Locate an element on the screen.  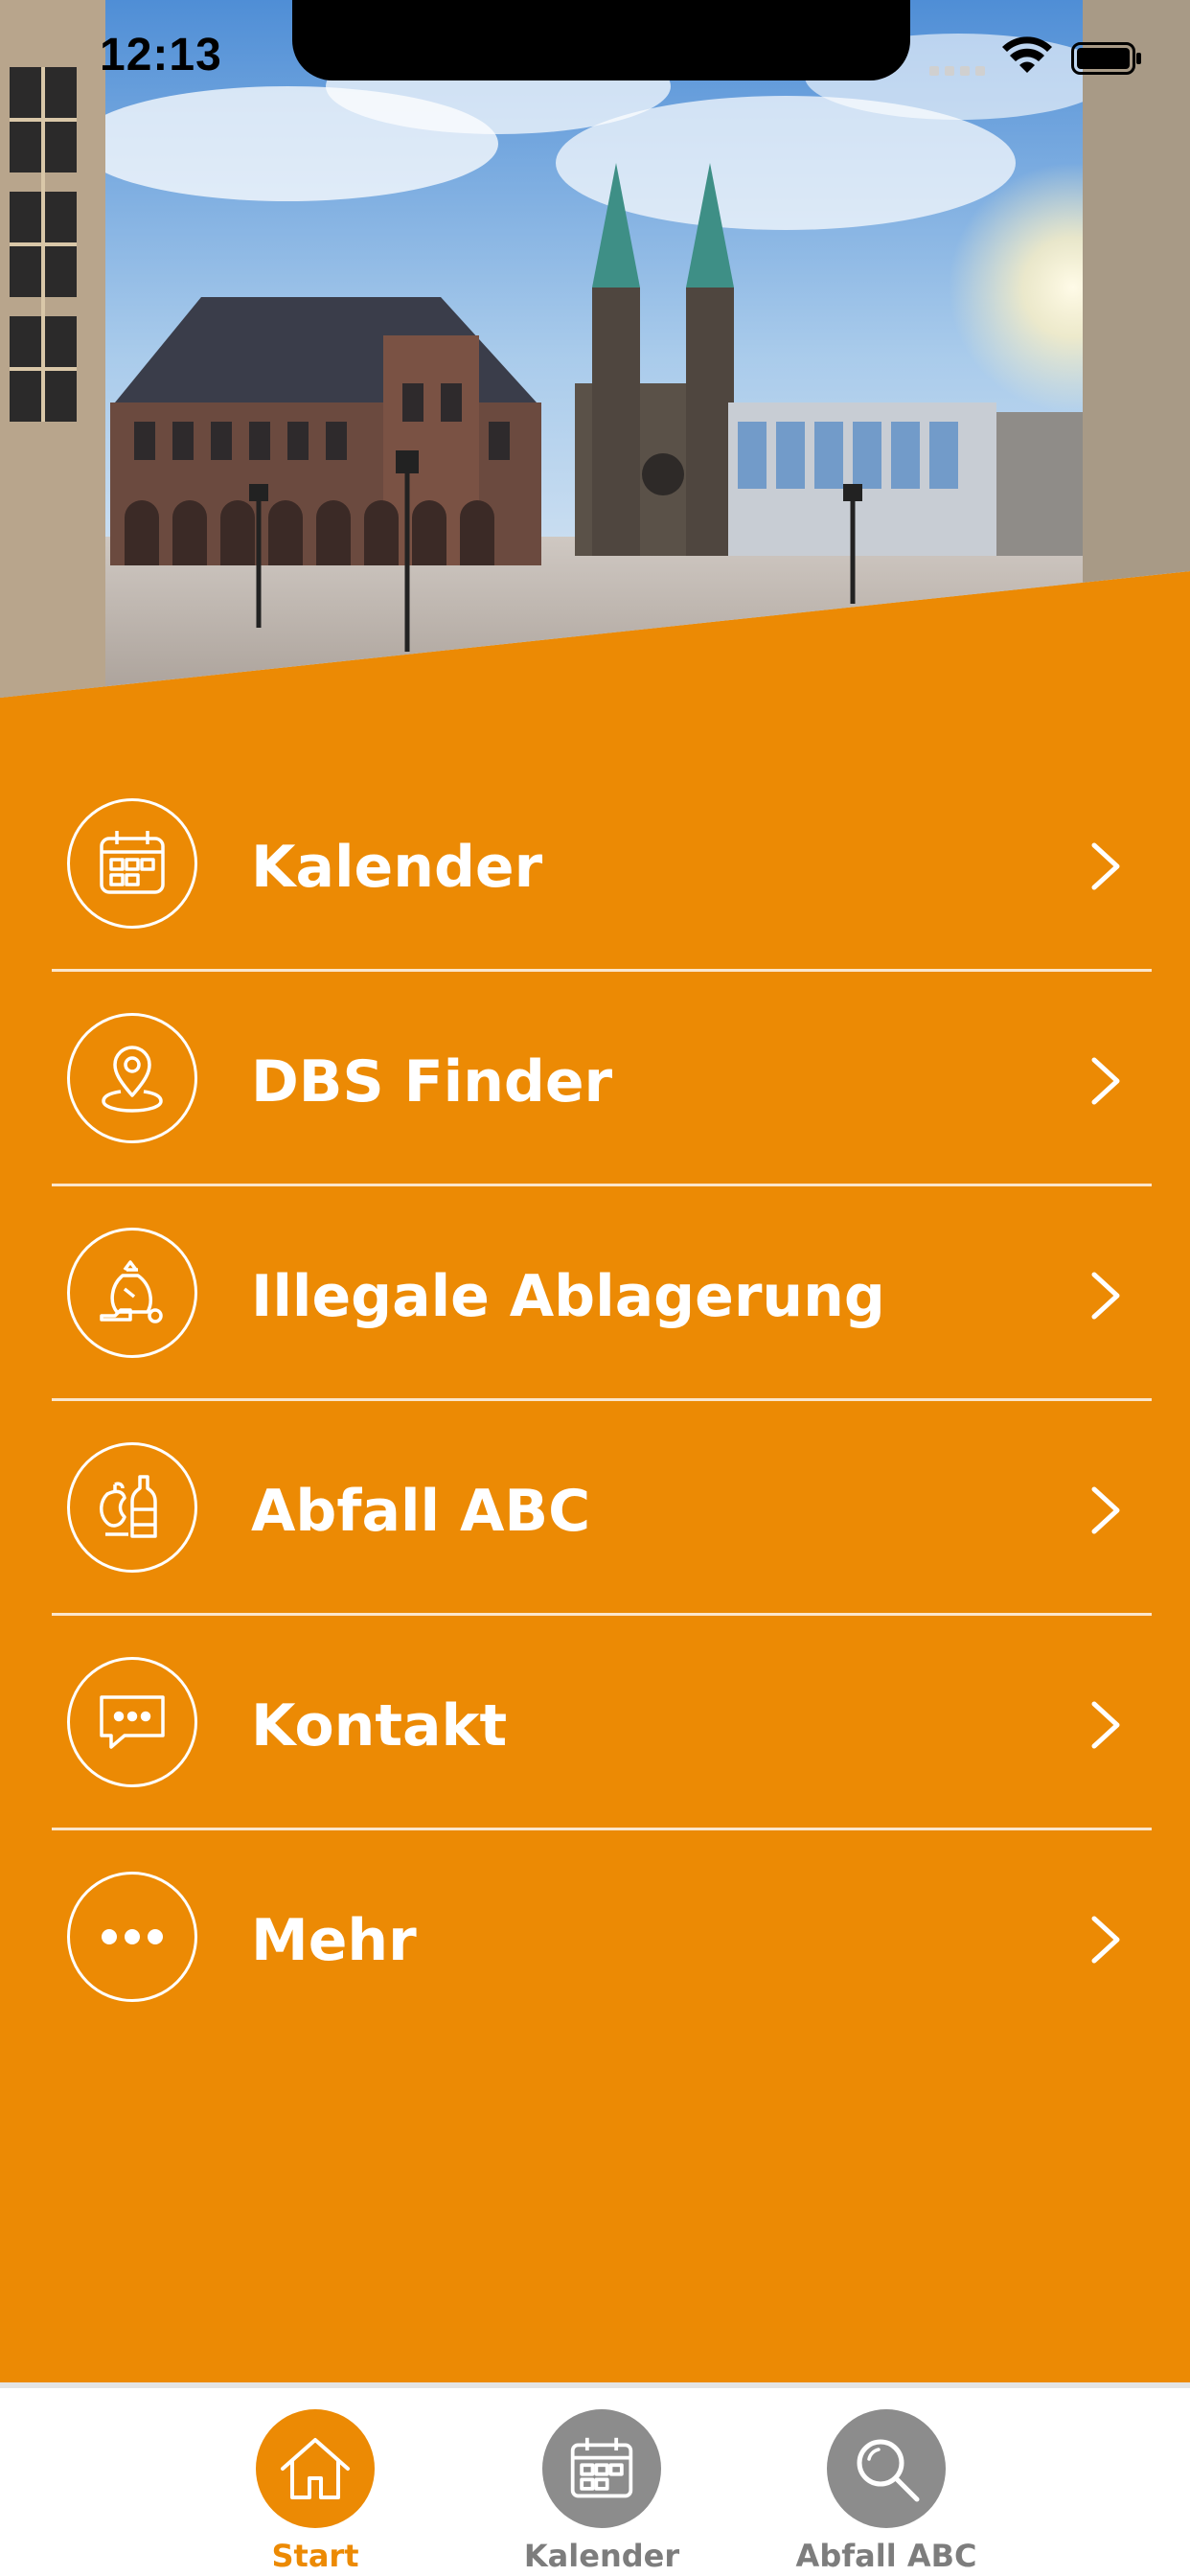
tab-bar: Start Kalender Abfall ABC is located at coordinates (595, 2479).